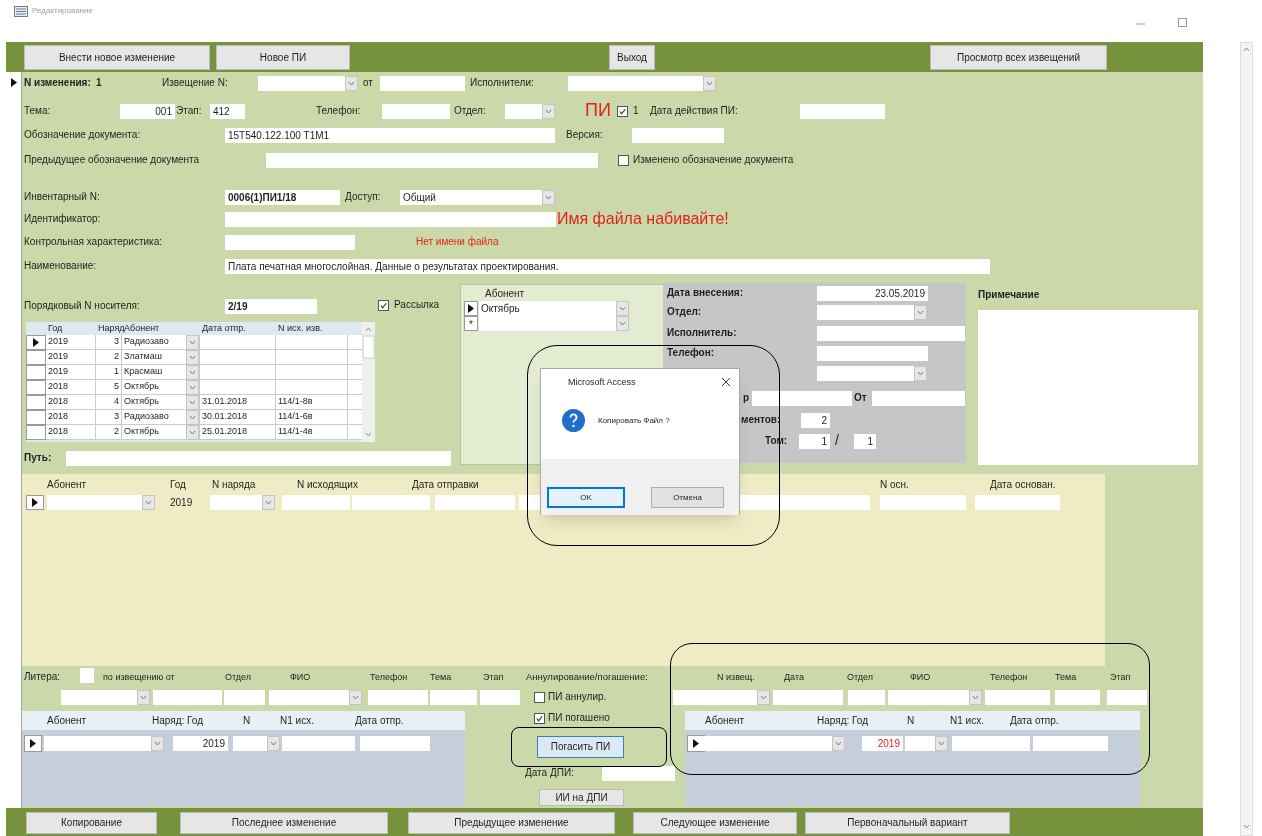  What do you see at coordinates (580, 747) in the screenshot?
I see `repay-button: Погасить ПИ` at bounding box center [580, 747].